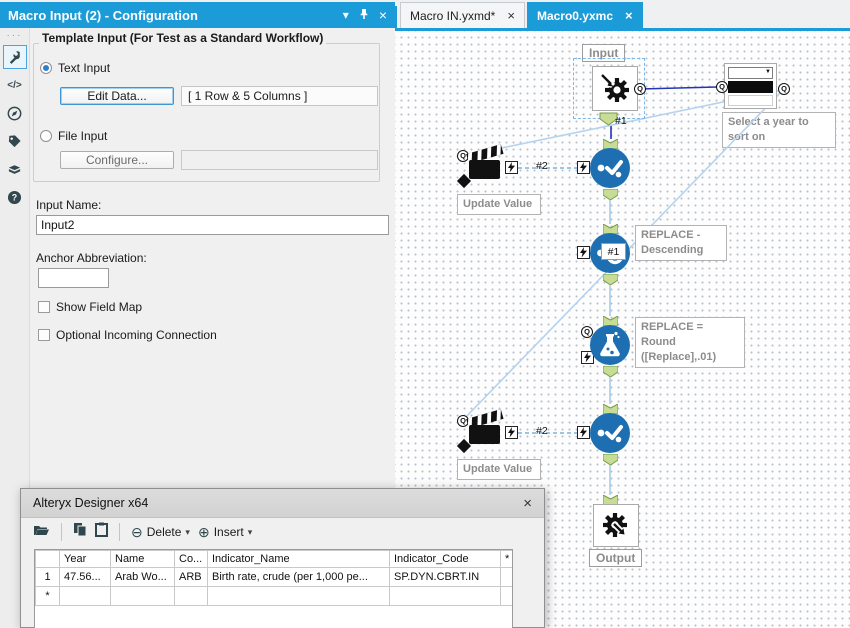 Image resolution: width=850 pixels, height=628 pixels. What do you see at coordinates (80, 532) in the screenshot?
I see `copy-icon` at bounding box center [80, 532].